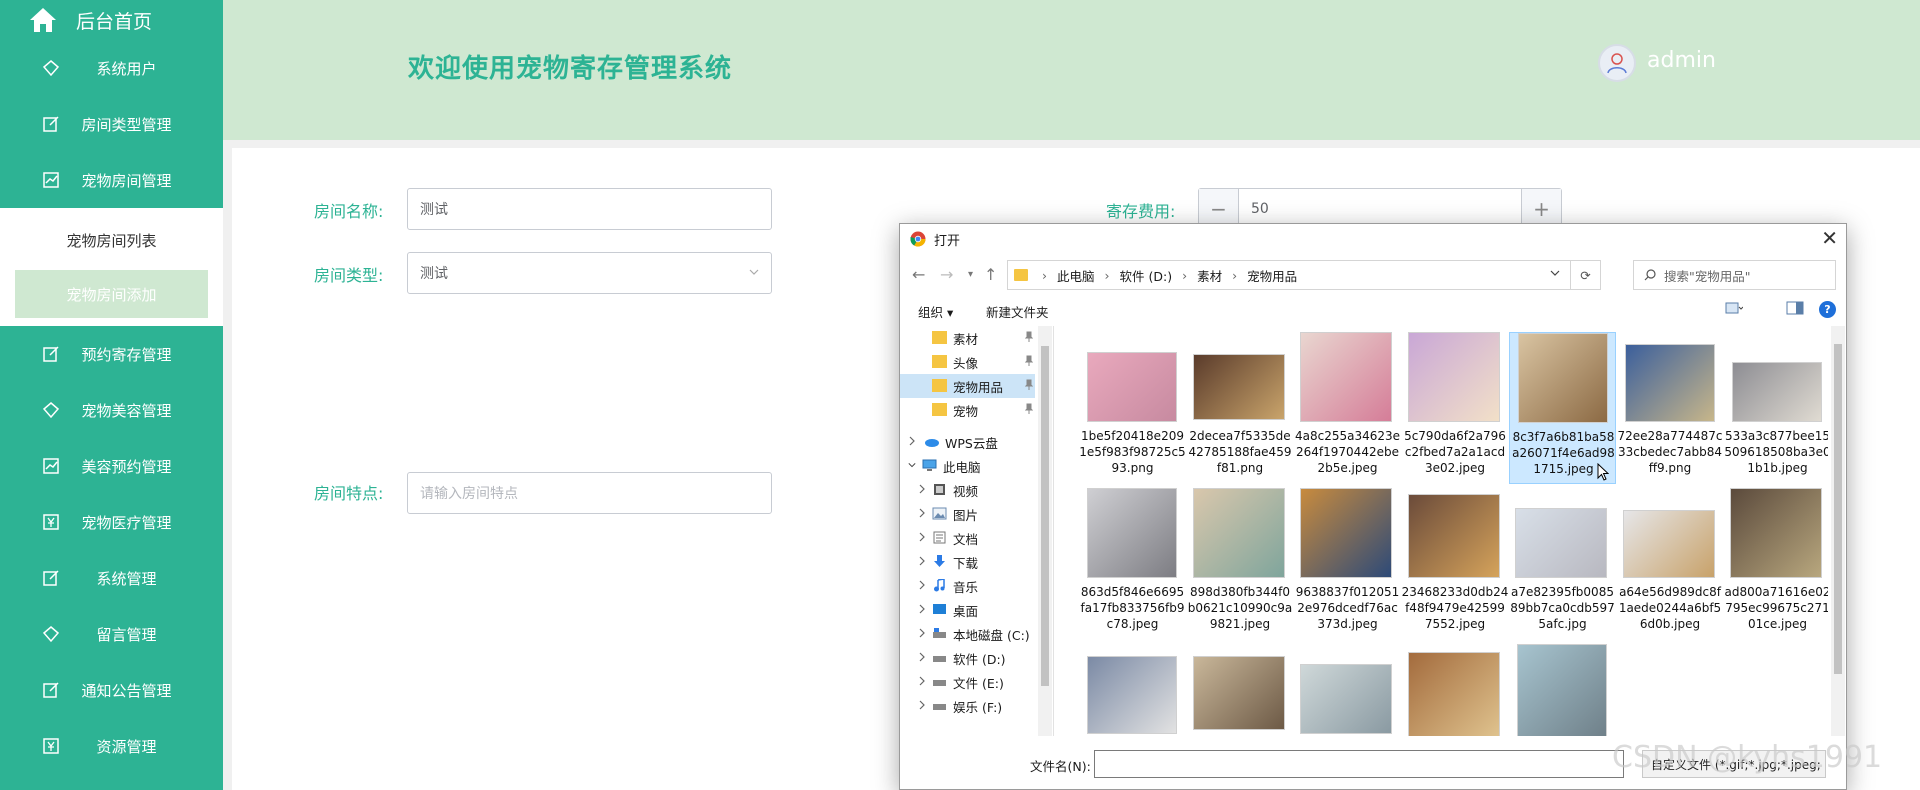 The width and height of the screenshot is (1920, 790). I want to click on recent-chevron-icon: ▾, so click(970, 274).